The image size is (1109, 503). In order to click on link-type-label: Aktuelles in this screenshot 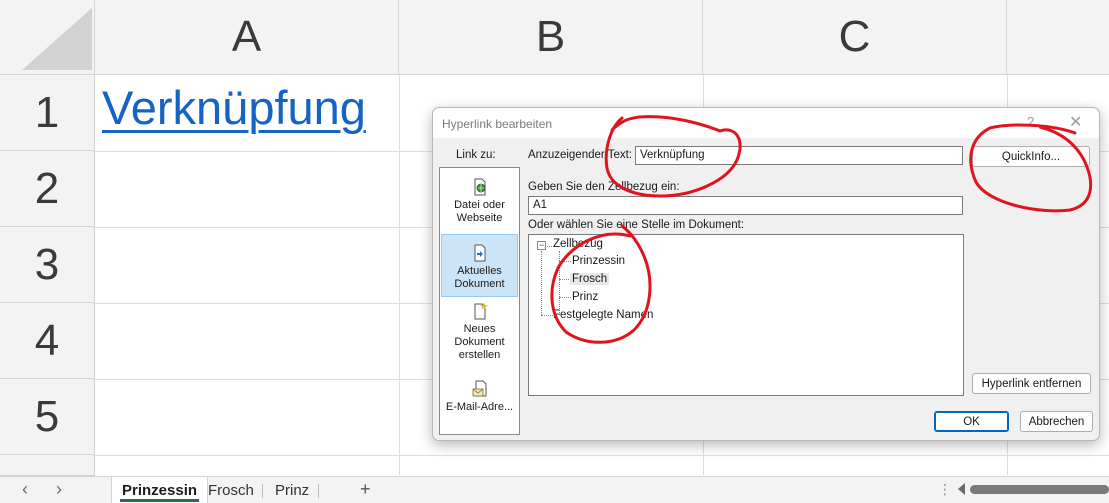, I will do `click(479, 271)`.